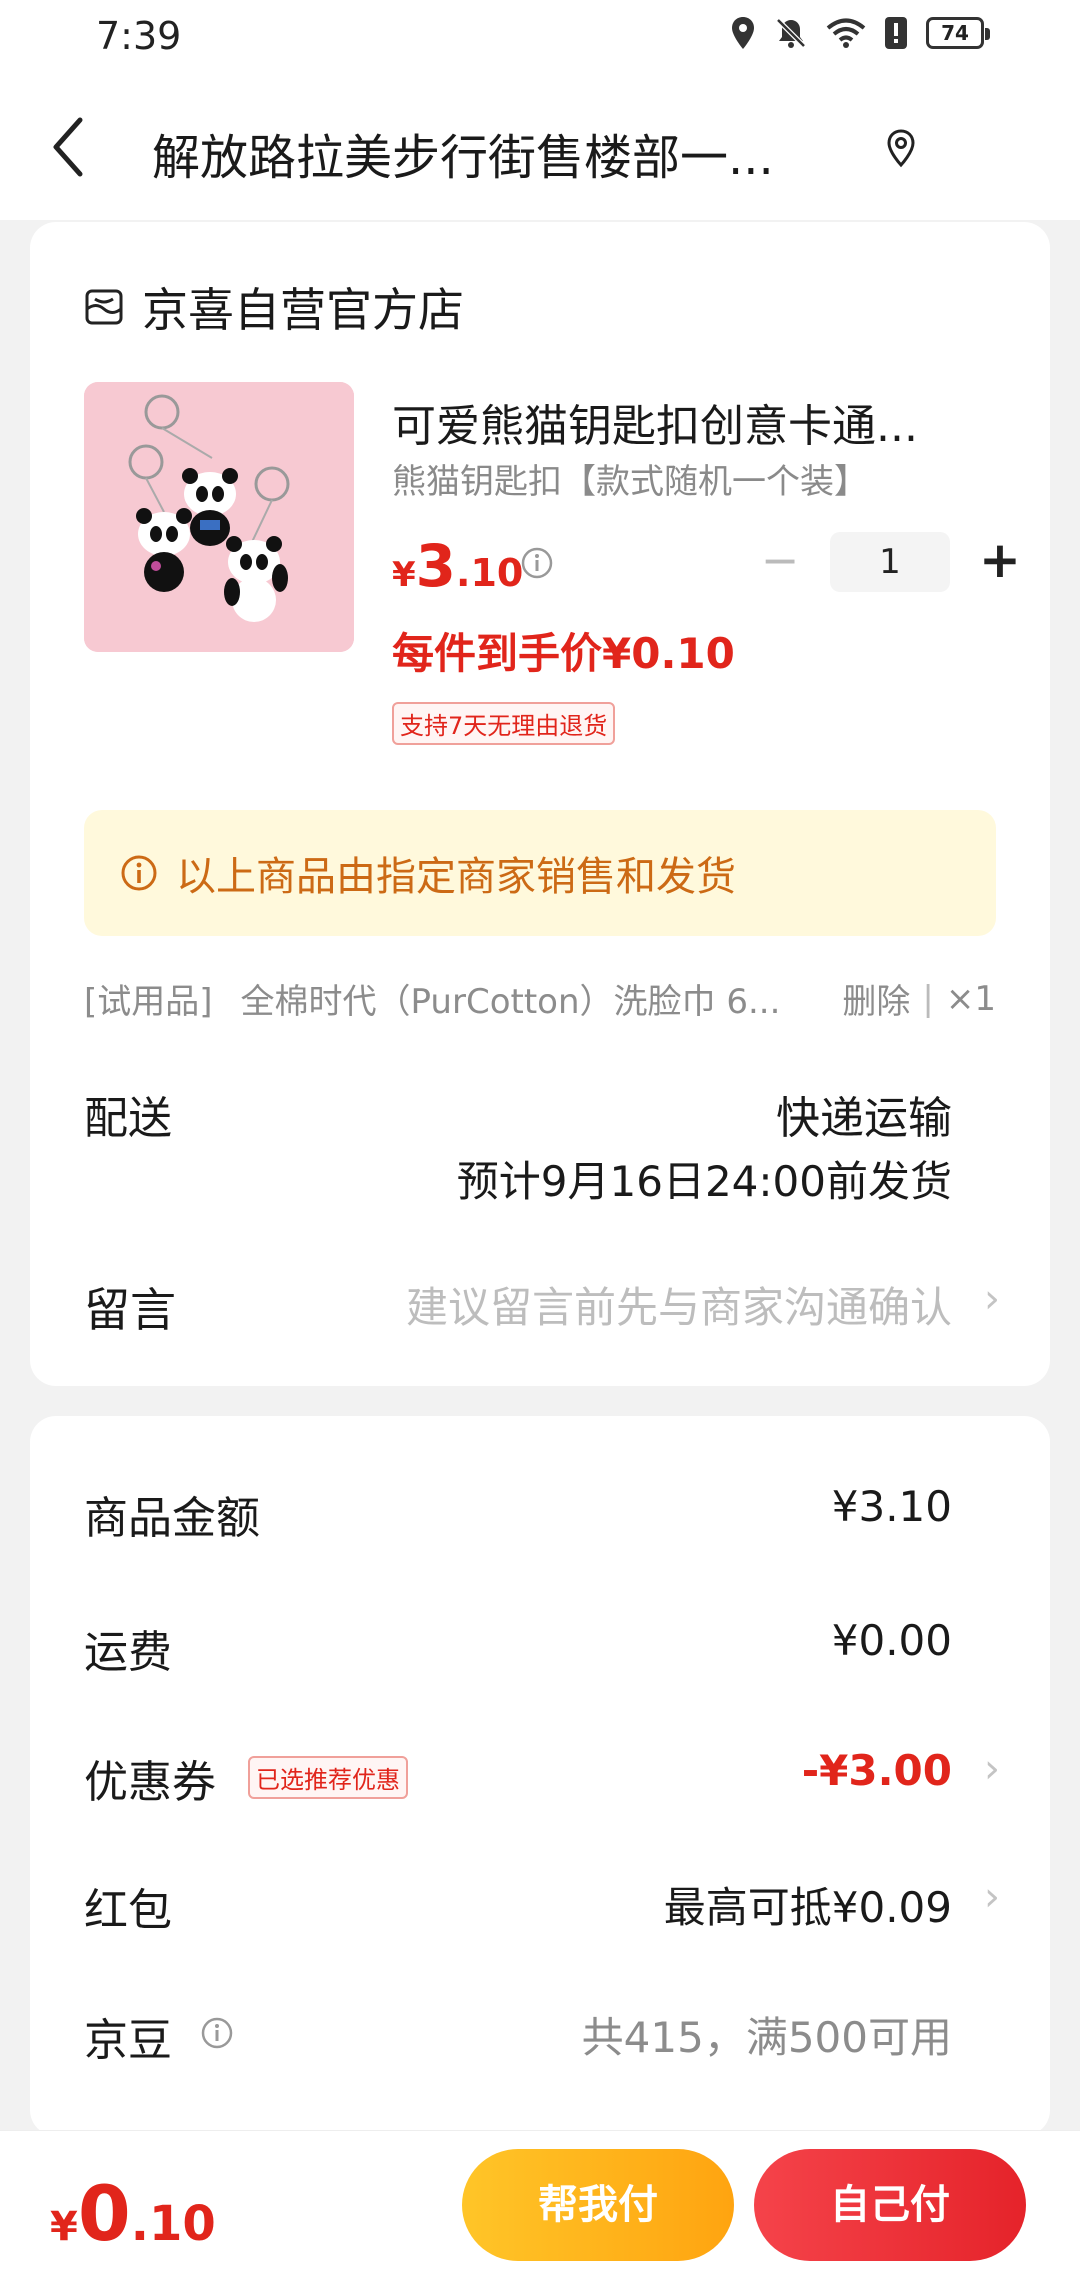 The height and width of the screenshot is (2280, 1080). Describe the element at coordinates (404, 575) in the screenshot. I see `price-currency: ¥` at that location.